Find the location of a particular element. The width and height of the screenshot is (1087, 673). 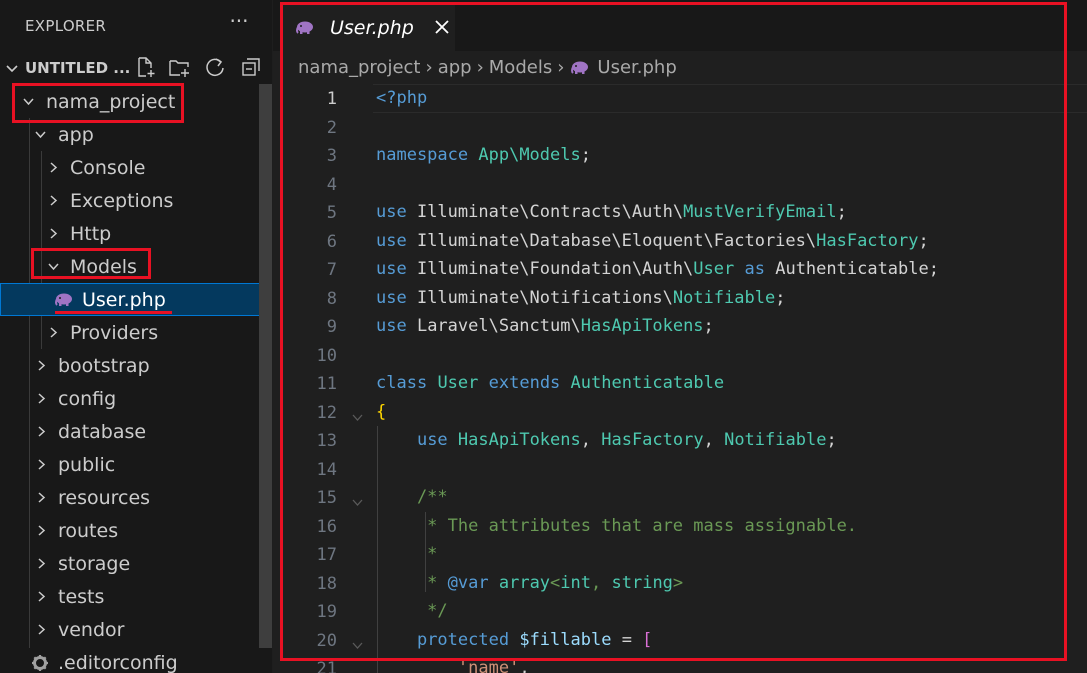

code-line: 19 */ is located at coordinates (680, 611).